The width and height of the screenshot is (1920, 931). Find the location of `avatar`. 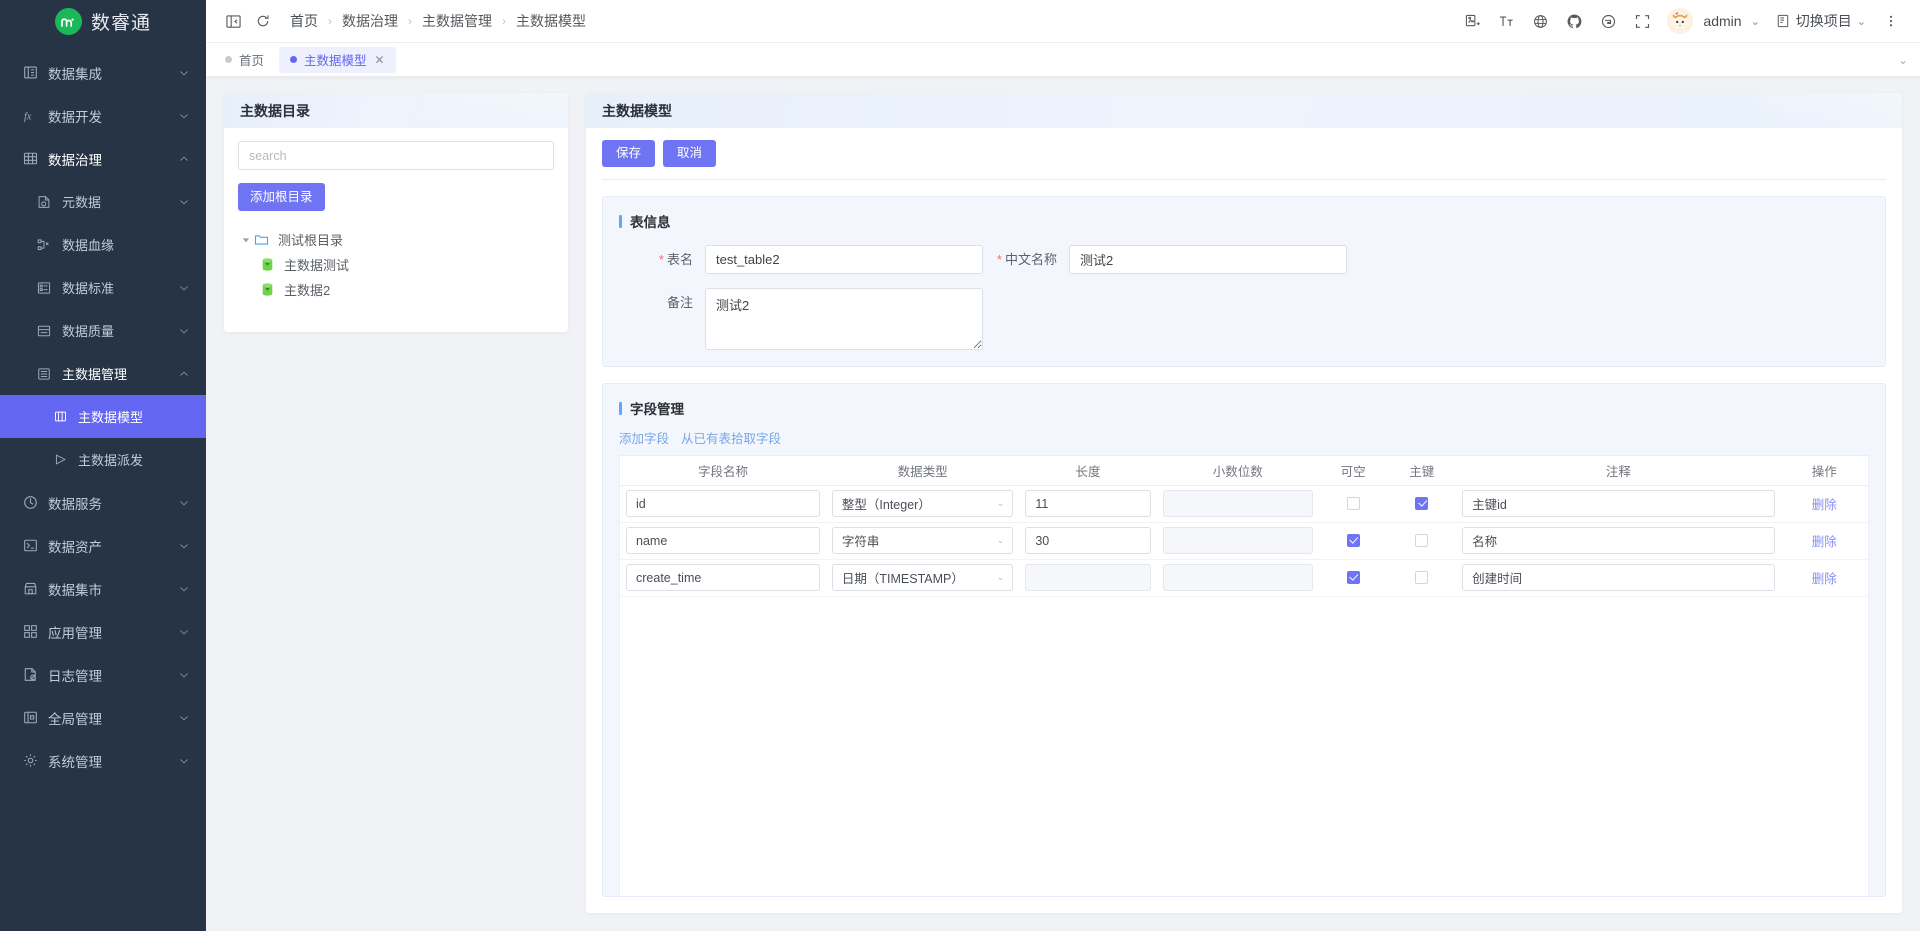

avatar is located at coordinates (1680, 21).